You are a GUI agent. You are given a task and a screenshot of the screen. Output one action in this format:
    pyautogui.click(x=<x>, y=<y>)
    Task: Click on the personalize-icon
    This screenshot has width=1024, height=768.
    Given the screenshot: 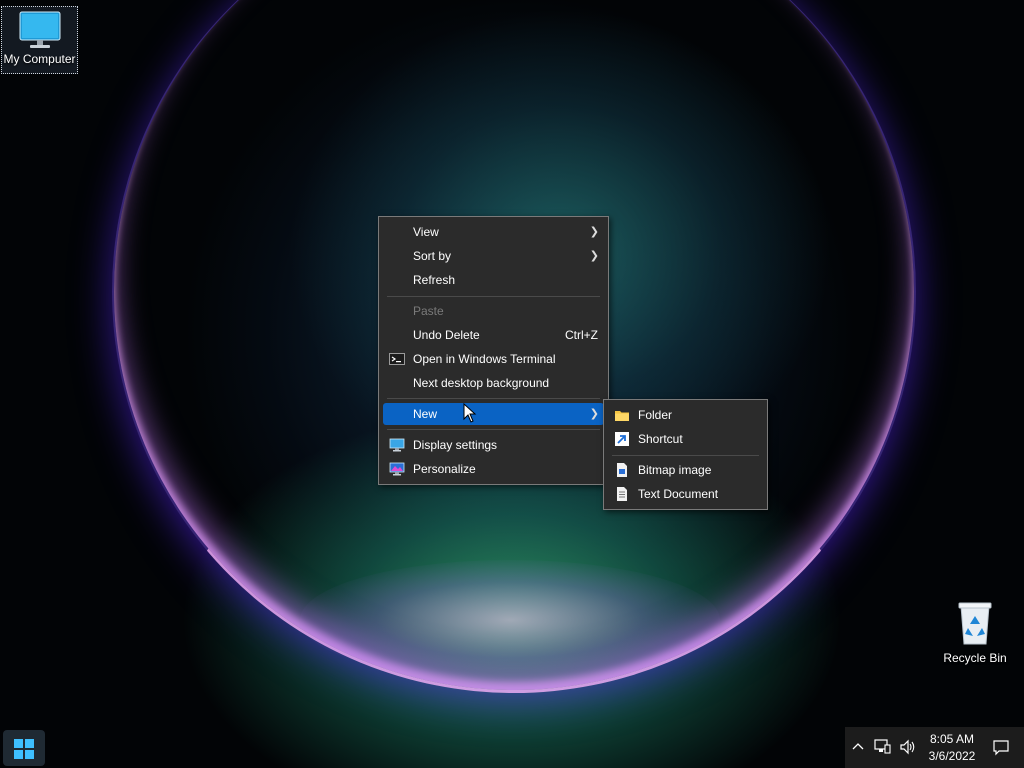 What is the action you would take?
    pyautogui.click(x=397, y=469)
    